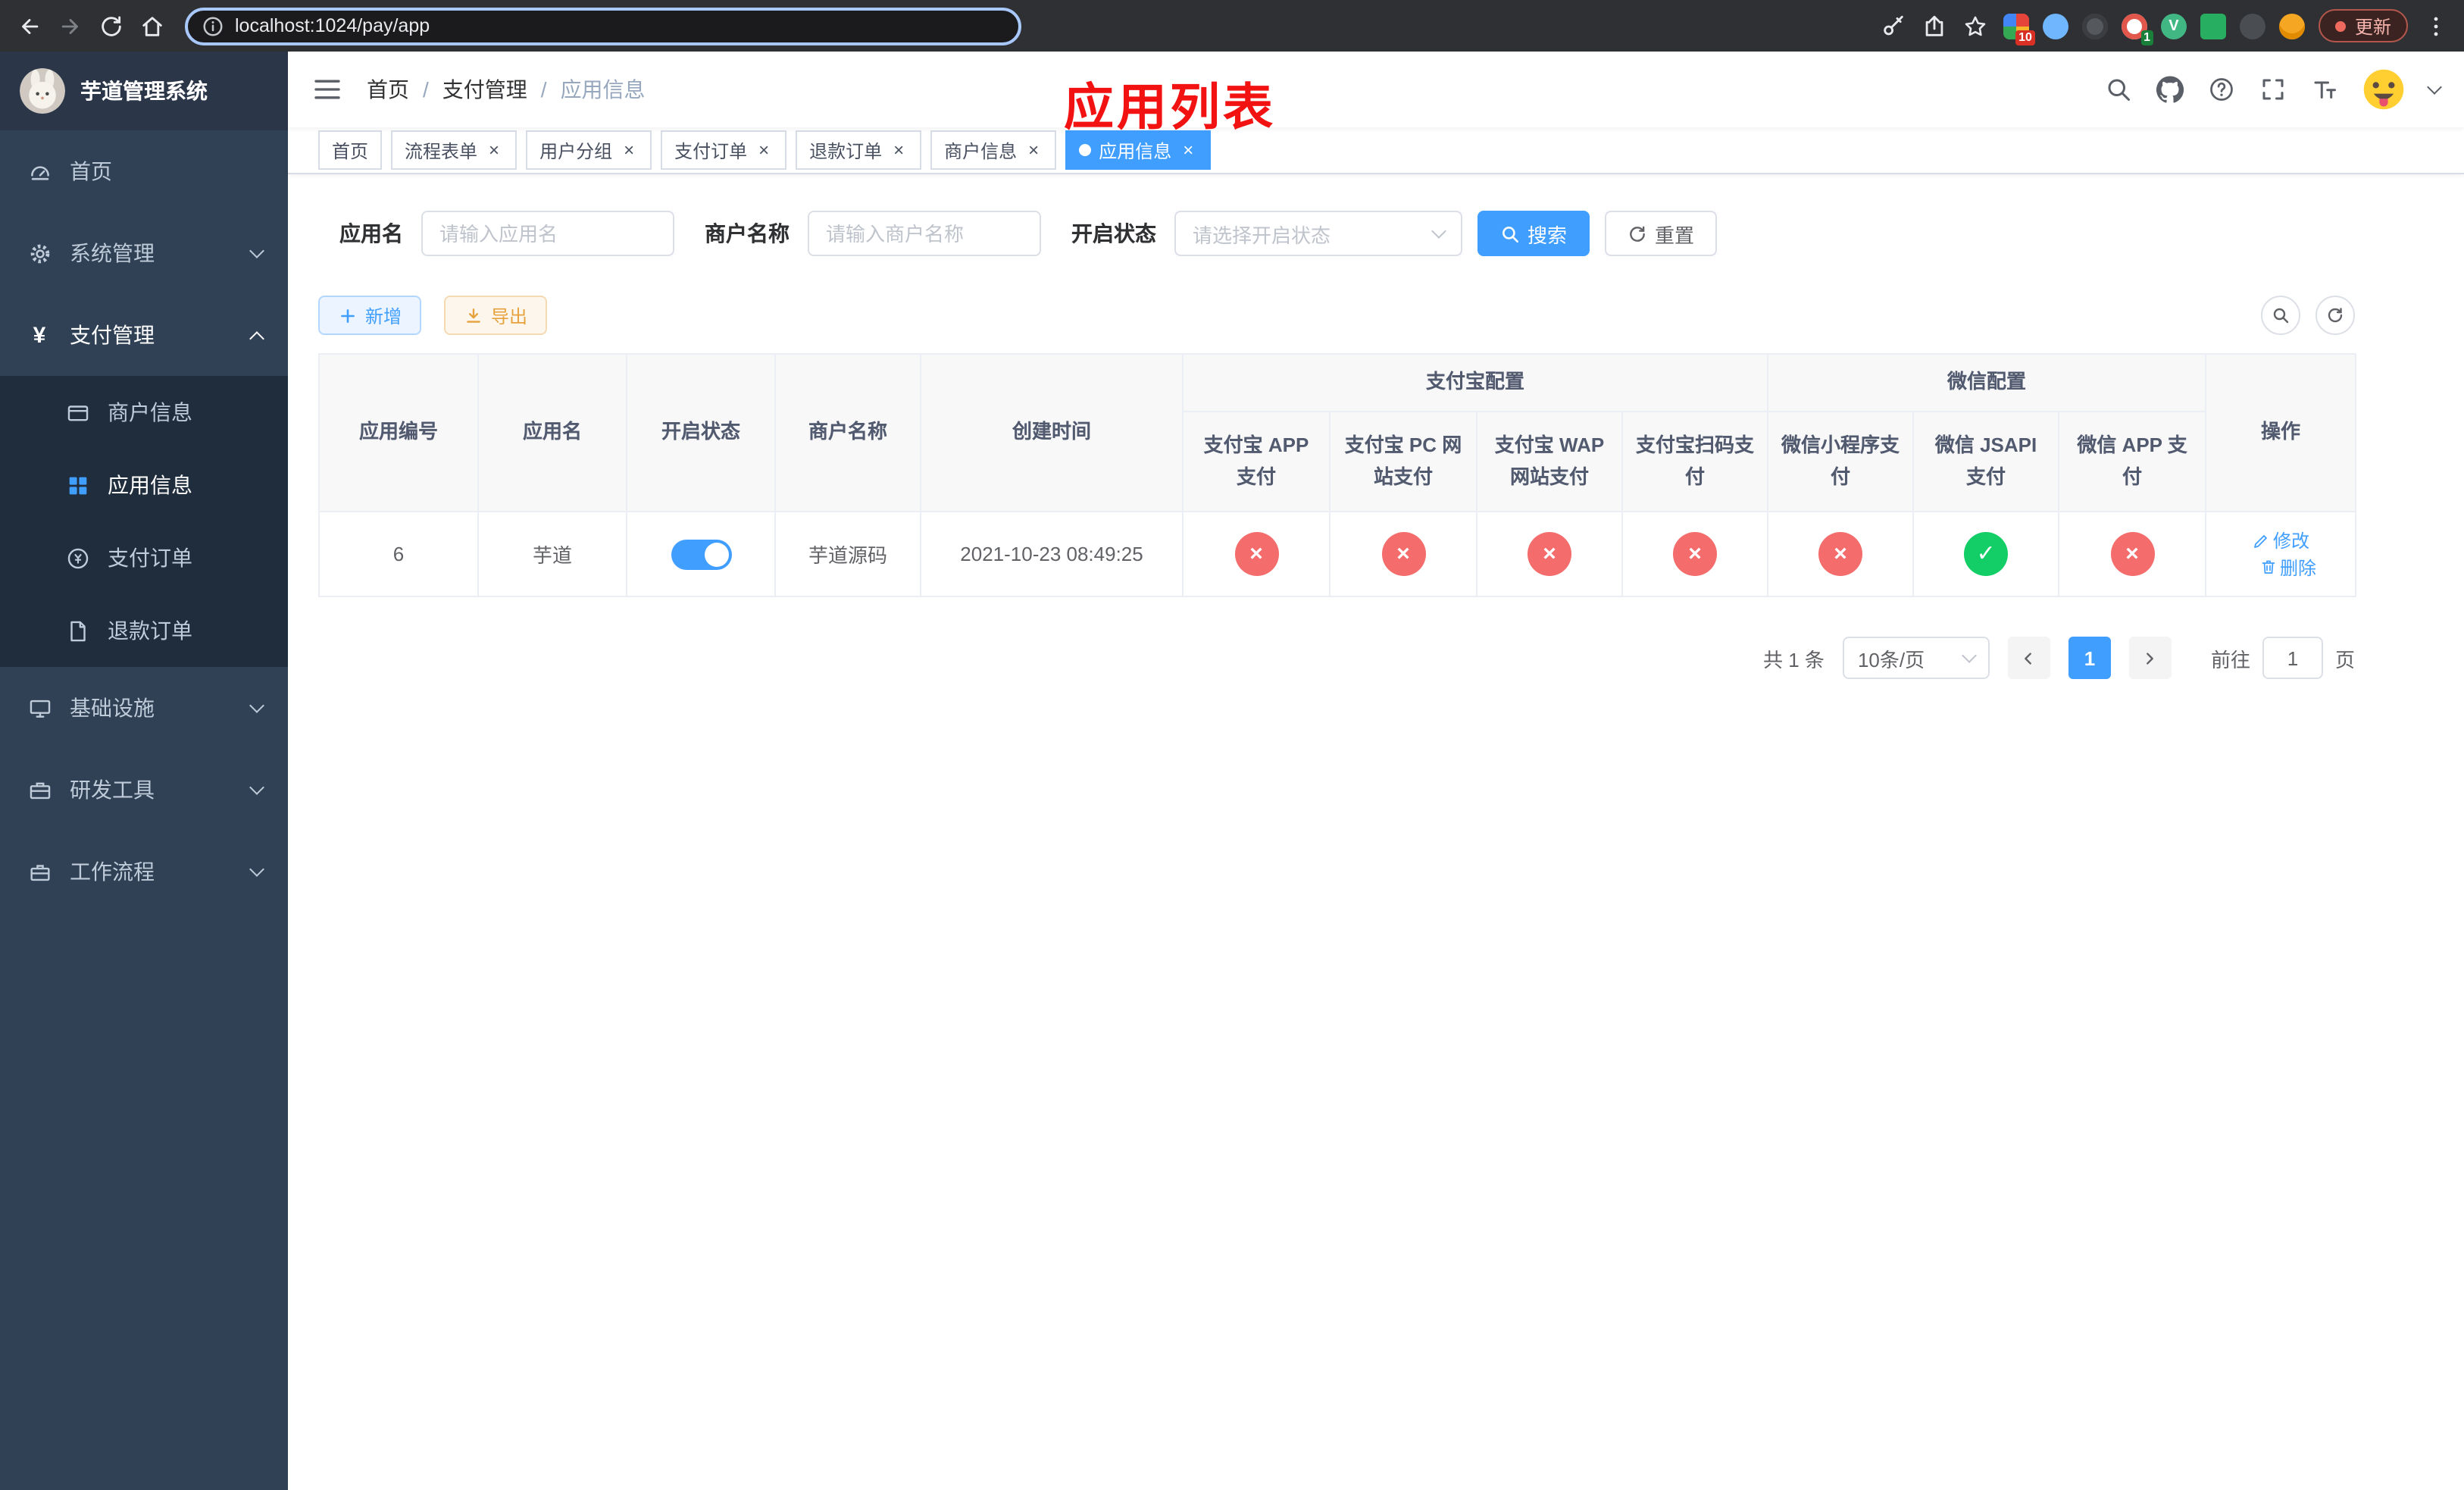 The image size is (2464, 1490). What do you see at coordinates (2094, 26) in the screenshot?
I see `extension-dark-icon` at bounding box center [2094, 26].